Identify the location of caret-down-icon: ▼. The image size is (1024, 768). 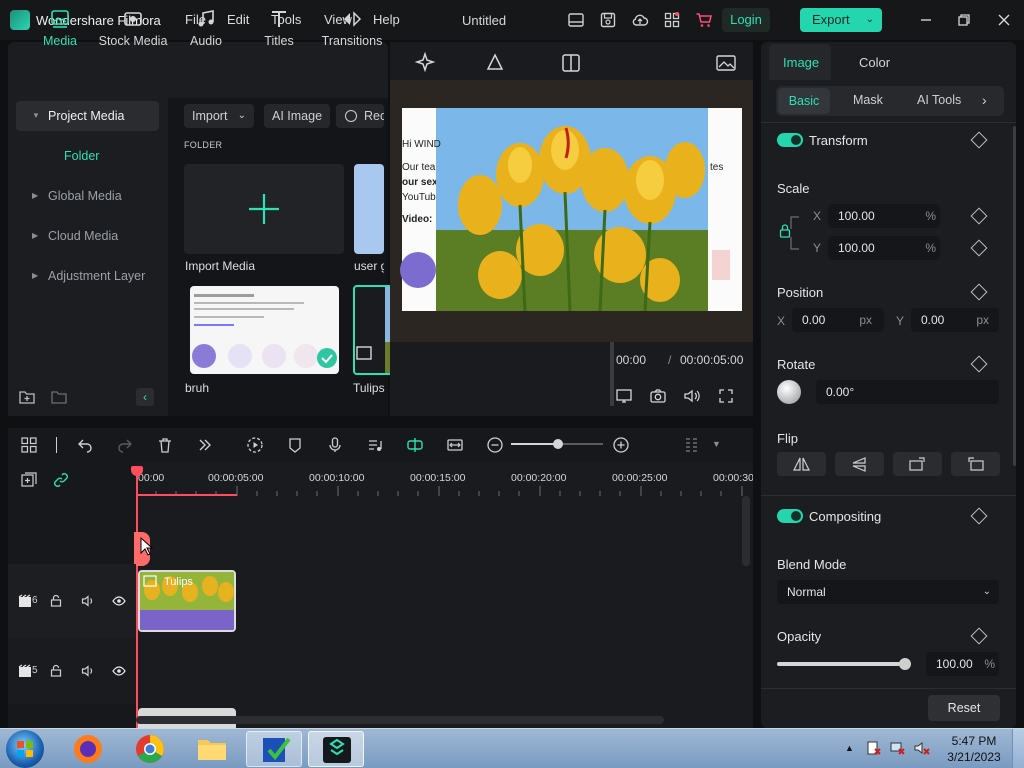
(716, 444).